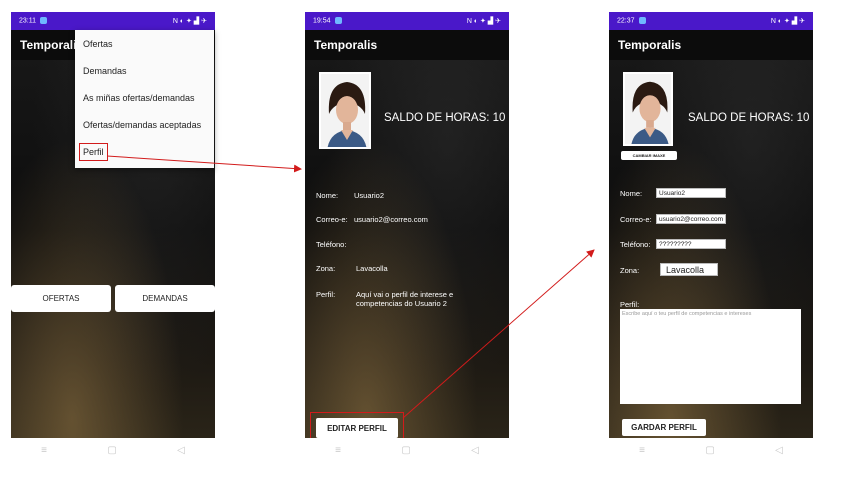 The width and height of the screenshot is (843, 484). I want to click on status-bar: 23:11 N ◐ ✦ ▟ ✈, so click(113, 21).